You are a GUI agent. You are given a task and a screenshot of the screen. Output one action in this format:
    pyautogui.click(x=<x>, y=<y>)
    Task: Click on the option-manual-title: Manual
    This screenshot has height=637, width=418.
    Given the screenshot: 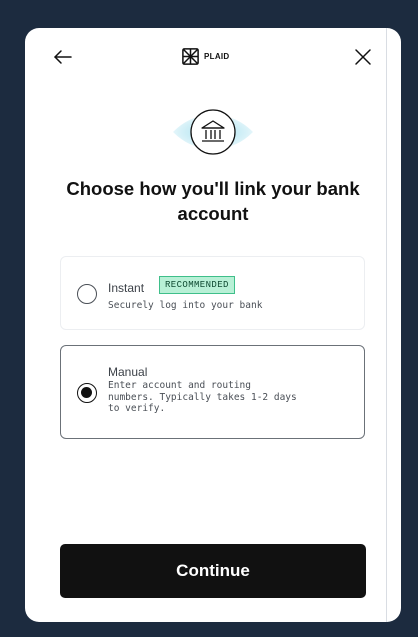 What is the action you would take?
    pyautogui.click(x=128, y=372)
    